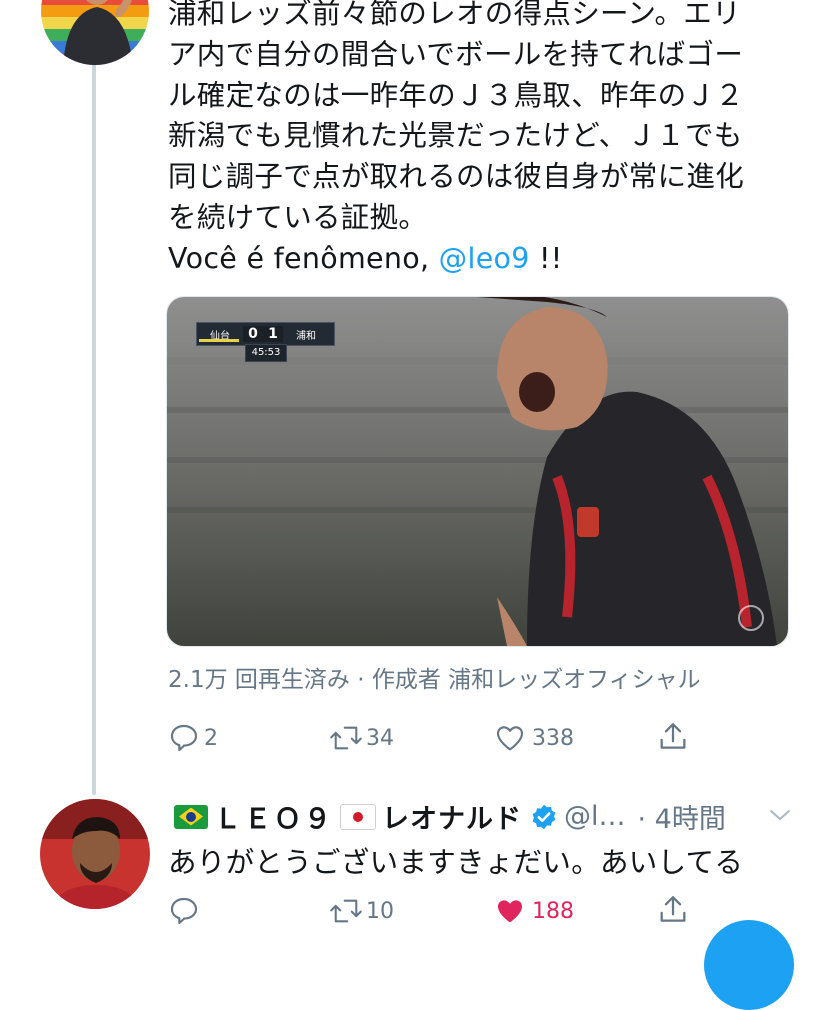  Describe the element at coordinates (456, 95) in the screenshot. I see `tweet-text-line: ル確定なのは一昨年のＪ３鳥取、昨年のＪ２` at that location.